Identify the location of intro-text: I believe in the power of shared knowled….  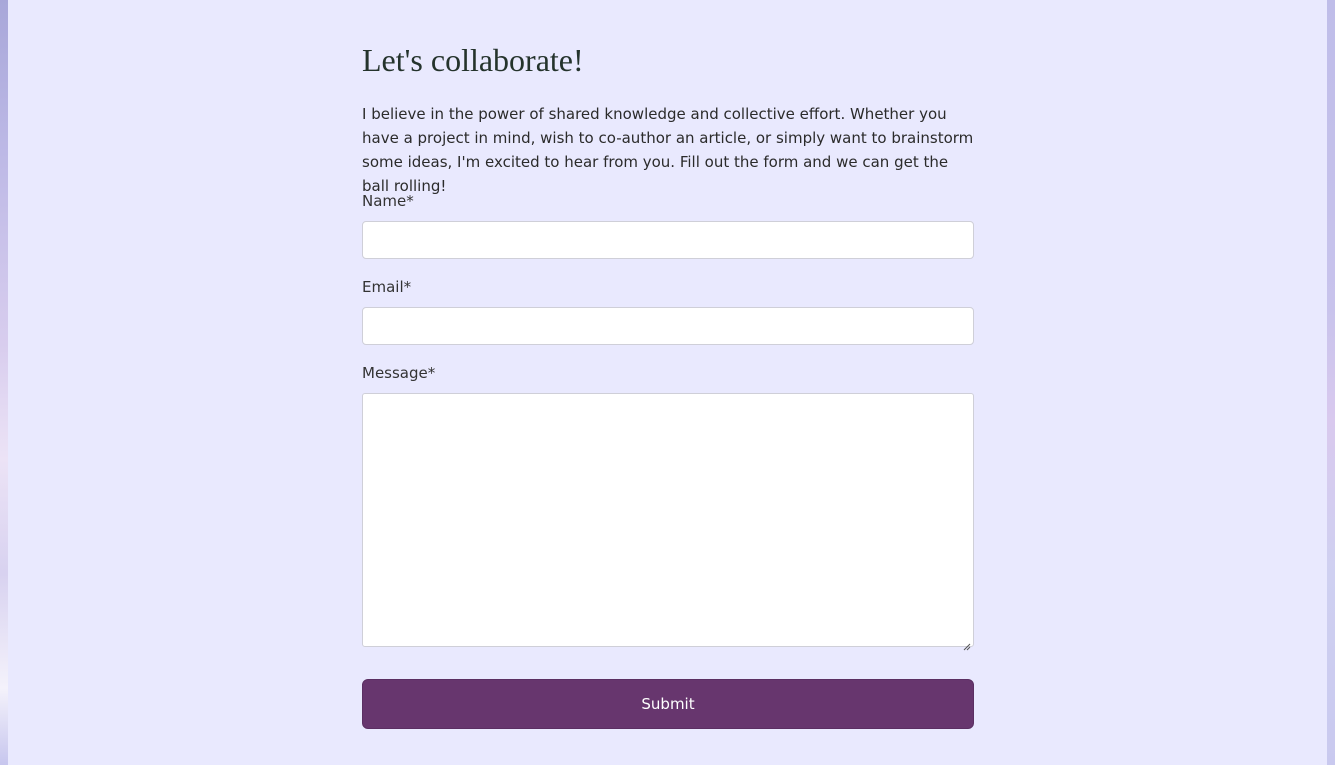
(668, 150).